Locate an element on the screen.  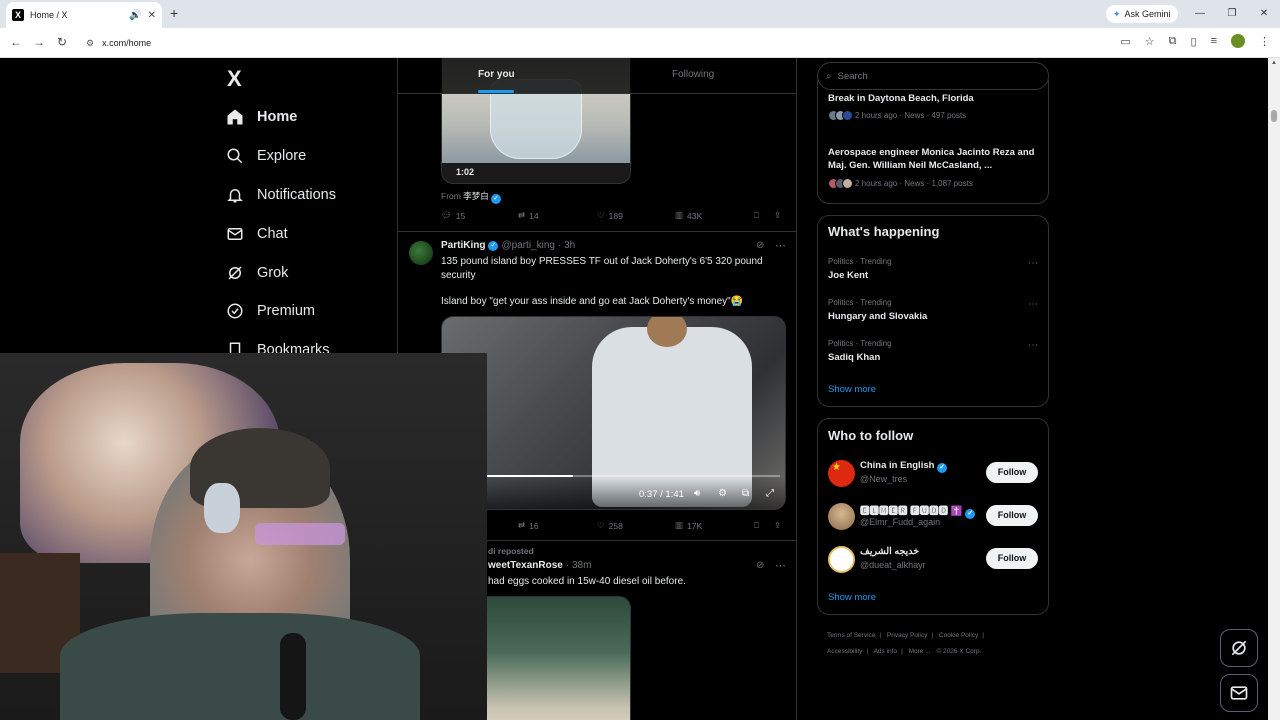
post-time: · 3h is located at coordinates (566, 245).